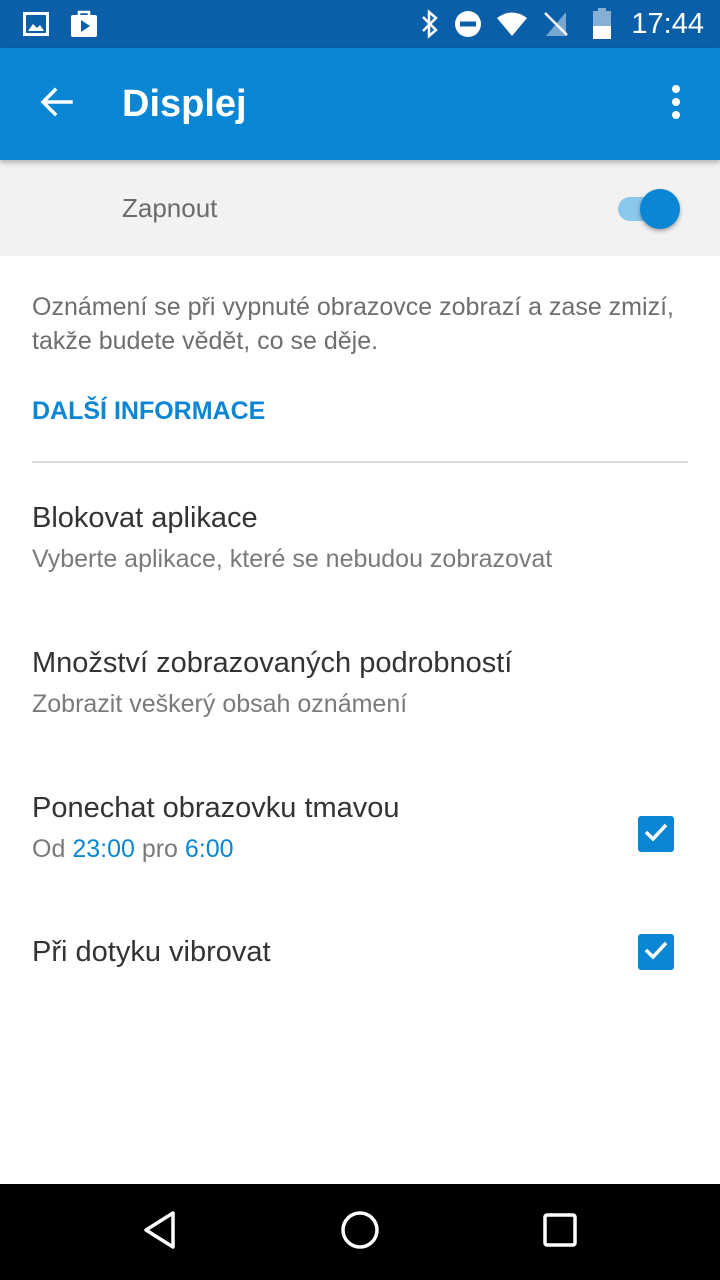  What do you see at coordinates (170, 208) in the screenshot?
I see `master-switch-label: Zapnout` at bounding box center [170, 208].